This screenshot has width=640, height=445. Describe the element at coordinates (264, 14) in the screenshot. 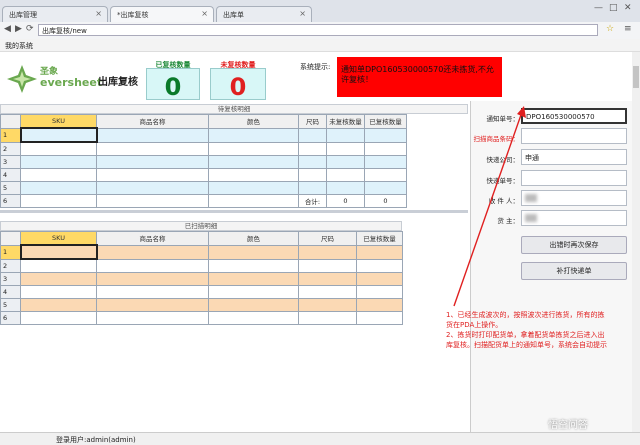

I see `tab-outbound-order: 出库单 ×` at that location.